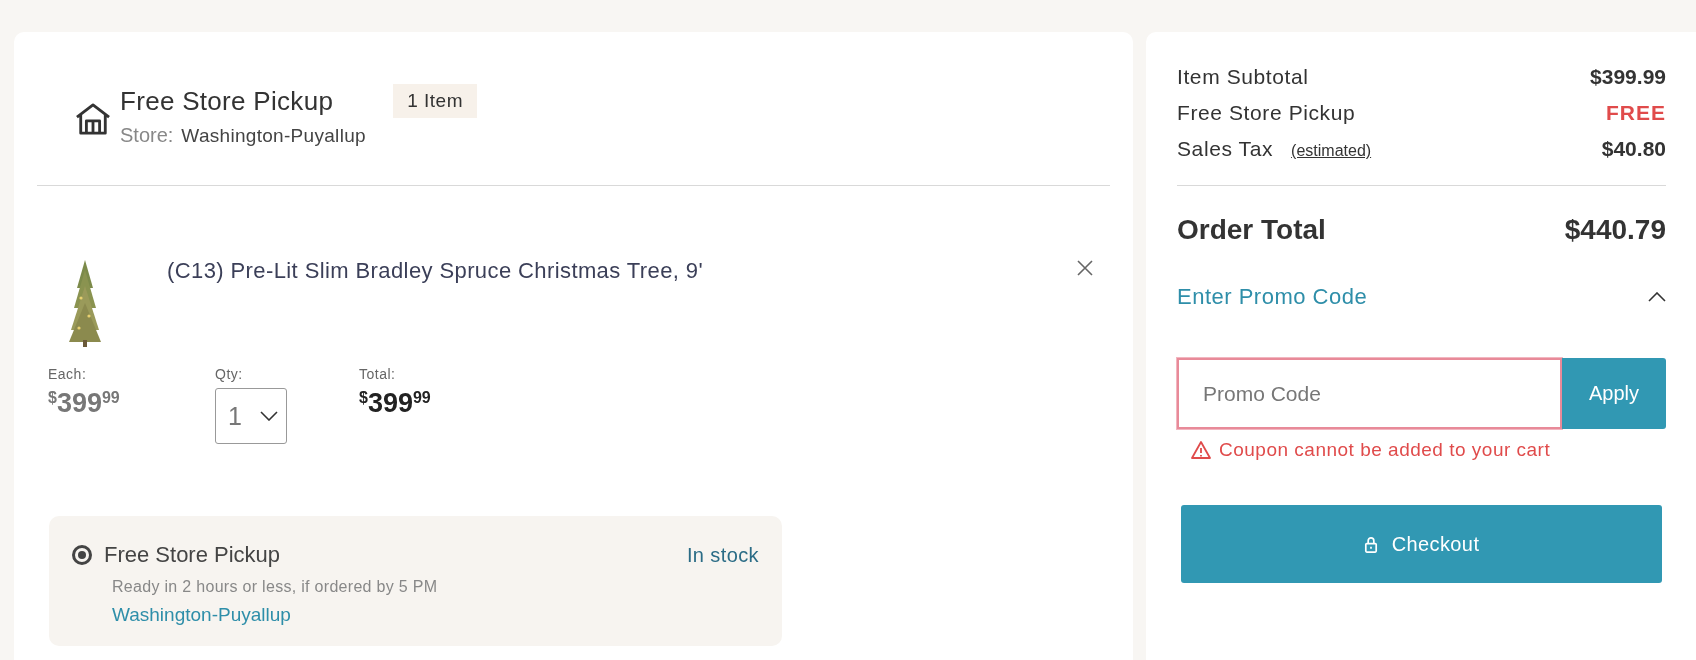  Describe the element at coordinates (1633, 149) in the screenshot. I see `summary-value: $40.80` at that location.